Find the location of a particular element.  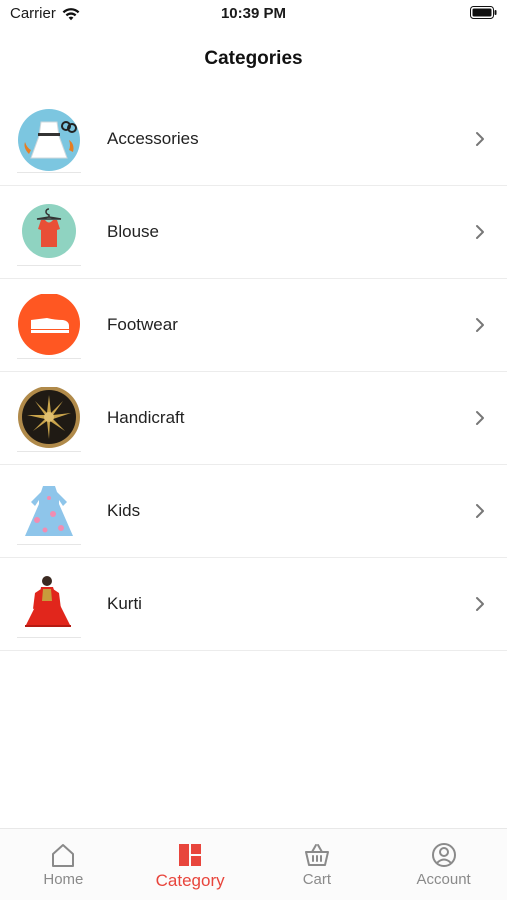

page-title: Categories is located at coordinates (253, 58).